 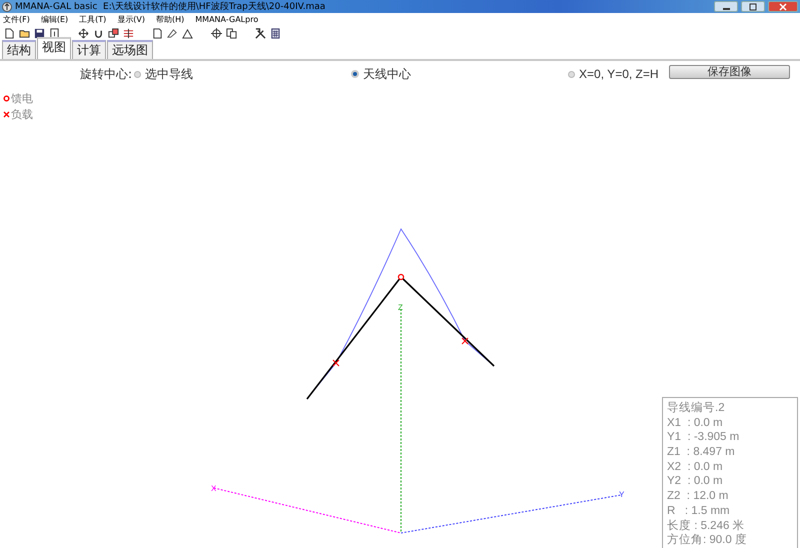 I want to click on menu-item: 工具(T), so click(x=92, y=19).